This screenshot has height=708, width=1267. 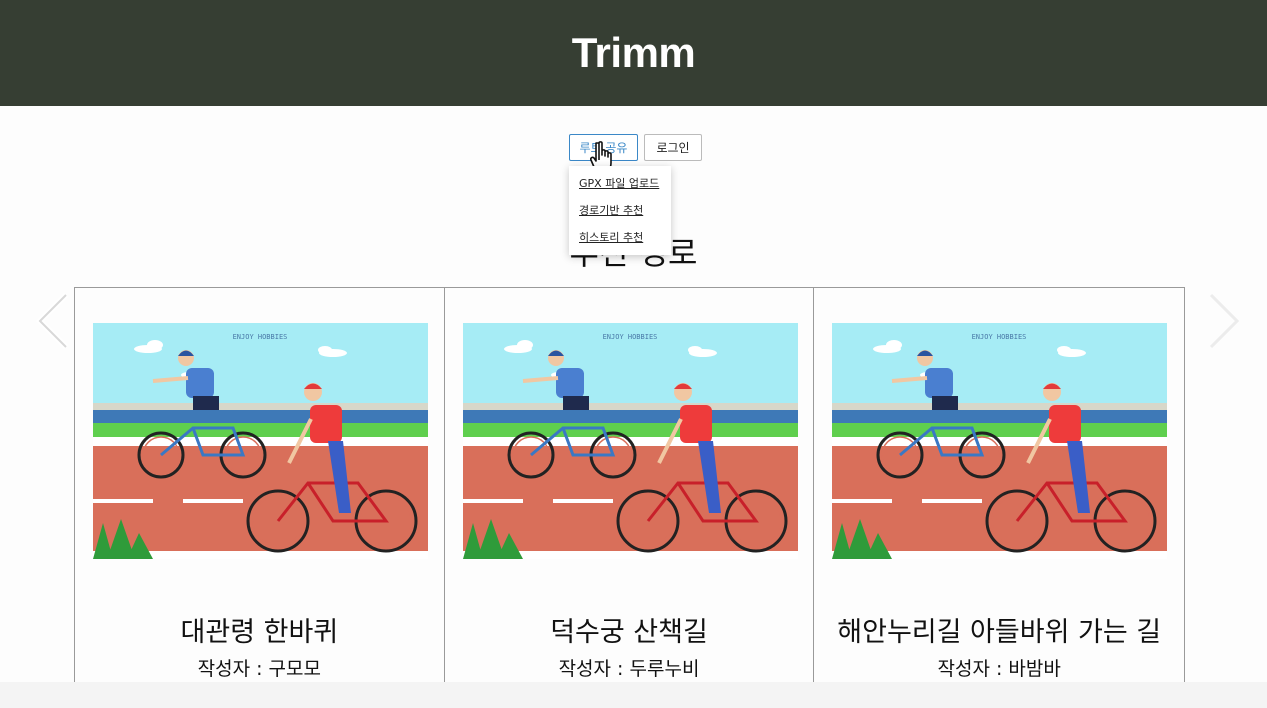 What do you see at coordinates (629, 629) in the screenshot?
I see `route-name: 덕수궁 산책길` at bounding box center [629, 629].